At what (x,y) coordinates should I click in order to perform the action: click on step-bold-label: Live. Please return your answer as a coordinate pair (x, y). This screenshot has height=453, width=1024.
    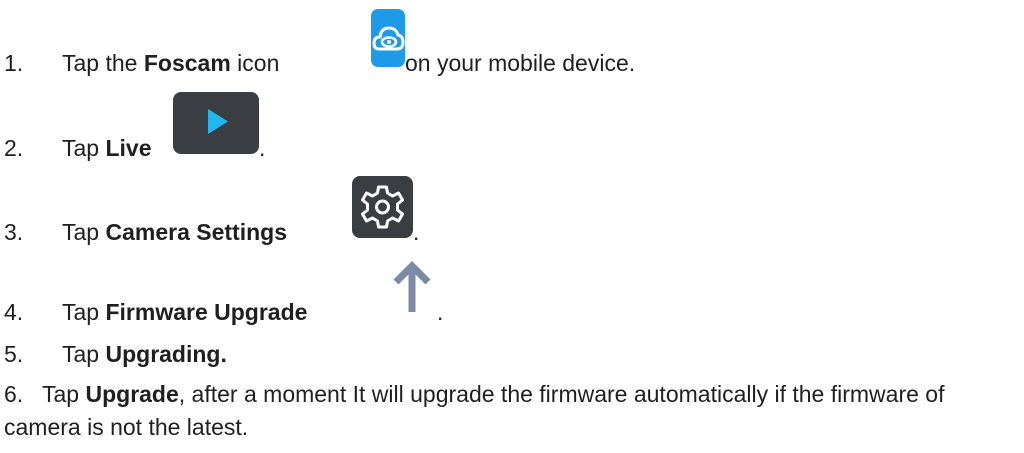
    Looking at the image, I should click on (128, 148).